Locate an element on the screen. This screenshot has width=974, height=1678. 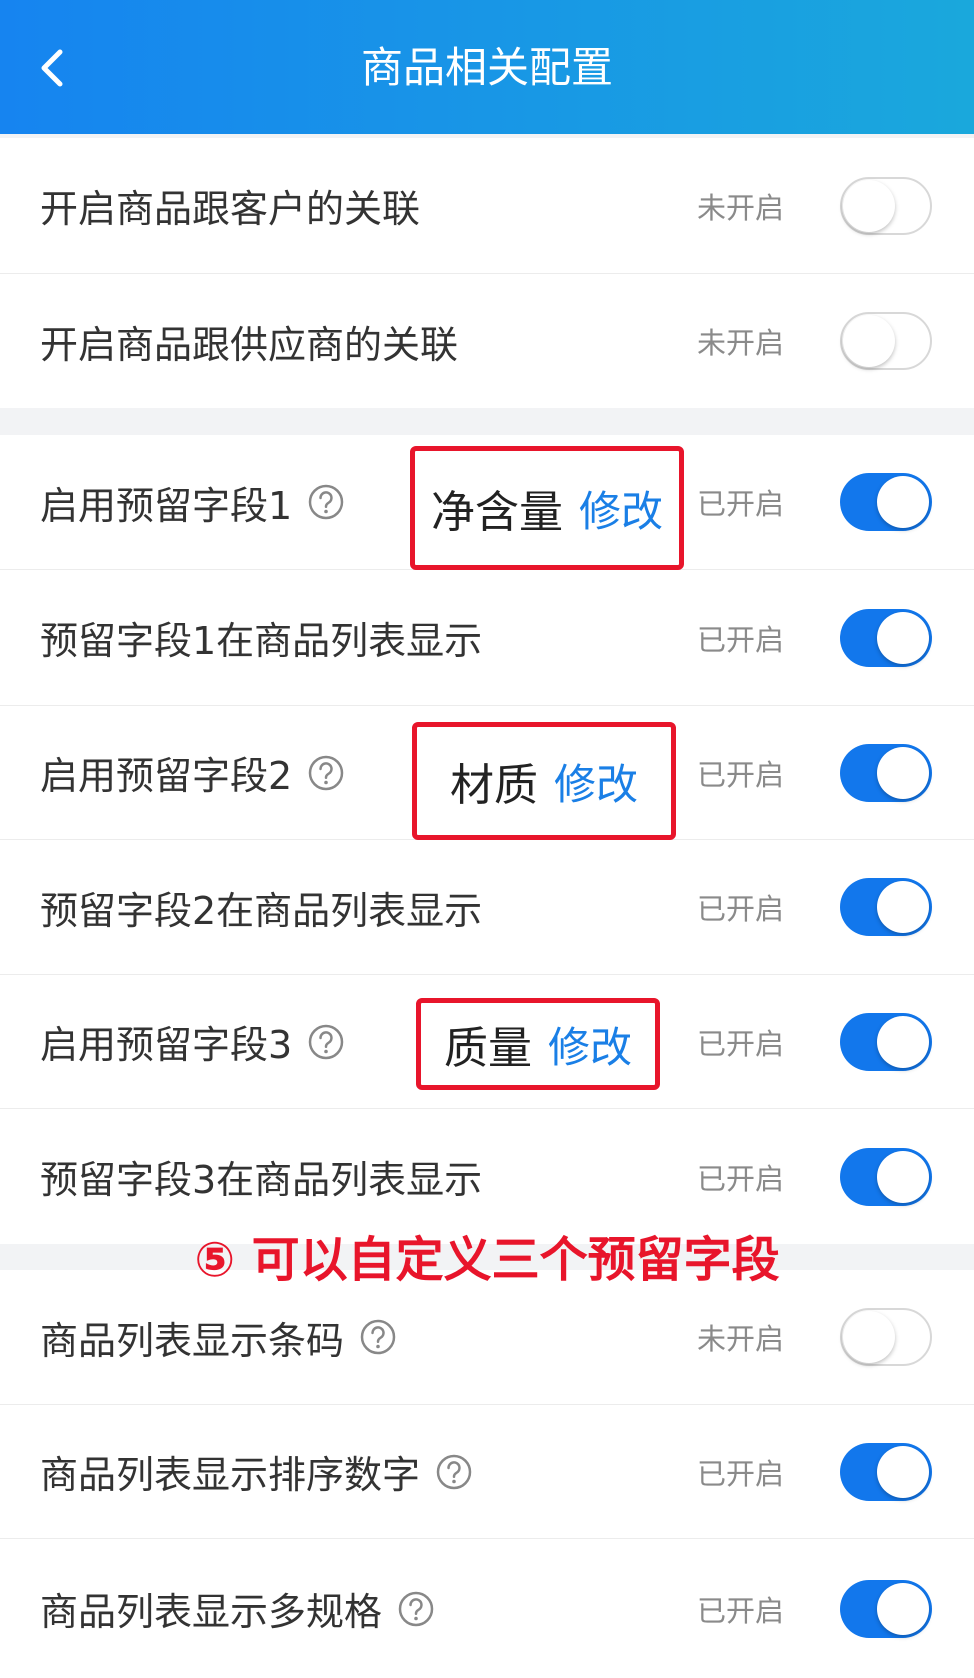
setting-label: 开启商品跟客户的关联 is located at coordinates (230, 209).